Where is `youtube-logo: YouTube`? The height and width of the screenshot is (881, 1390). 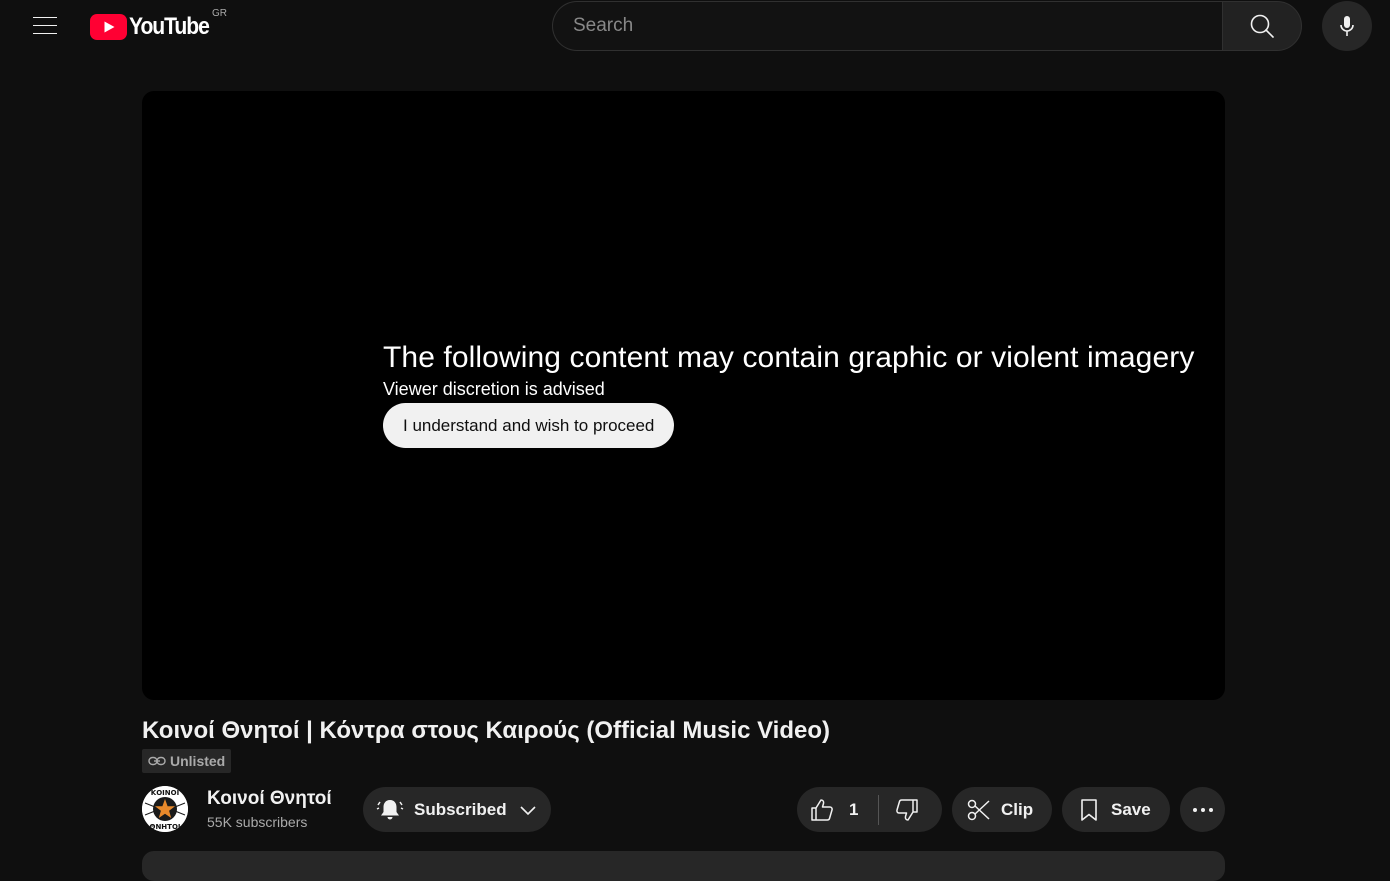
youtube-logo: YouTube is located at coordinates (155, 27).